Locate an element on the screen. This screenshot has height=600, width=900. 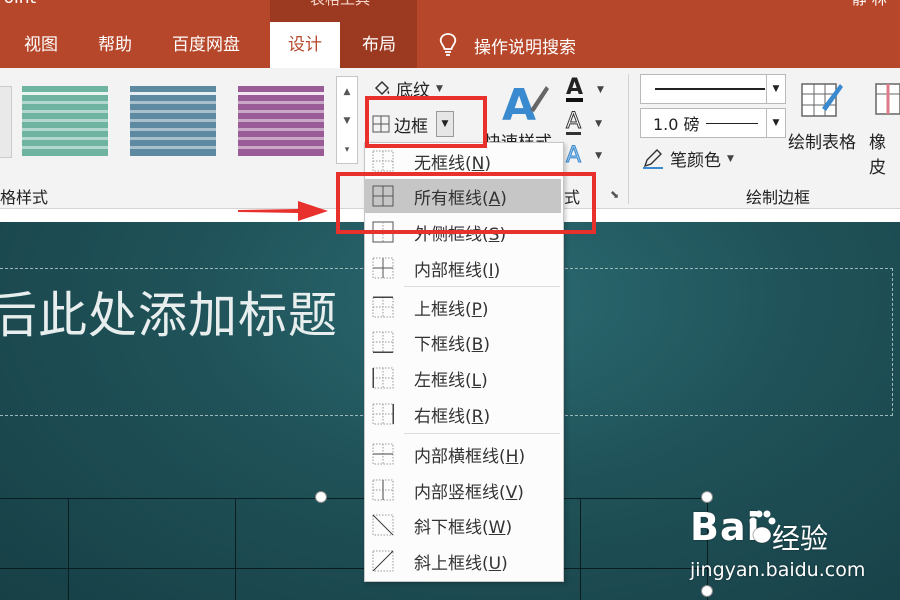
border-menu-item-accesskey: B is located at coordinates (477, 344).